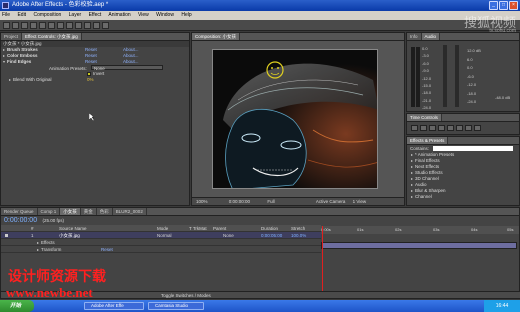 This screenshot has height=312, width=520. I want to click on animation-presets-dropdown: None, so click(127, 68).